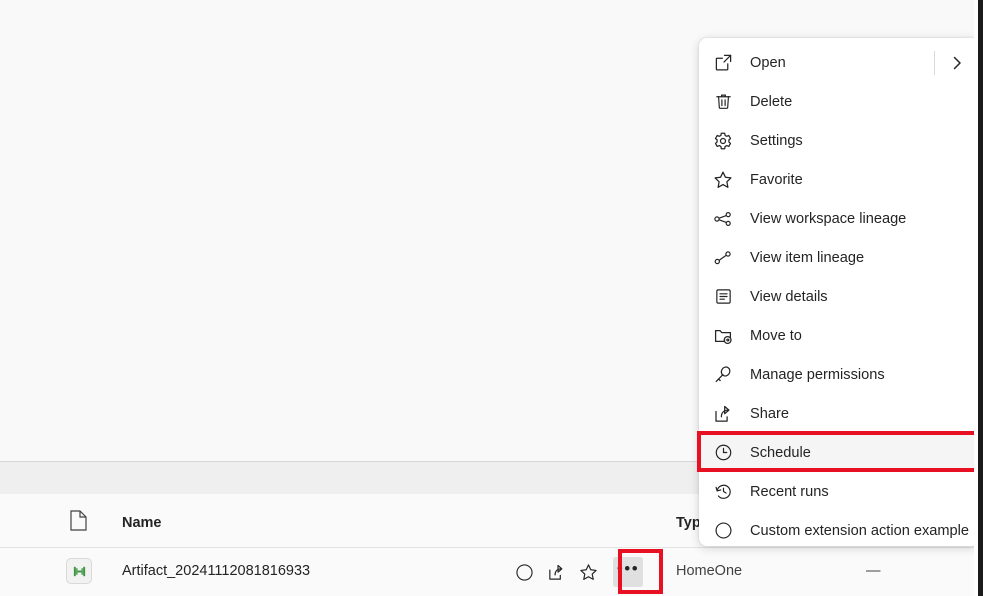 The height and width of the screenshot is (596, 983). I want to click on dataflow-green-icon, so click(79, 571).